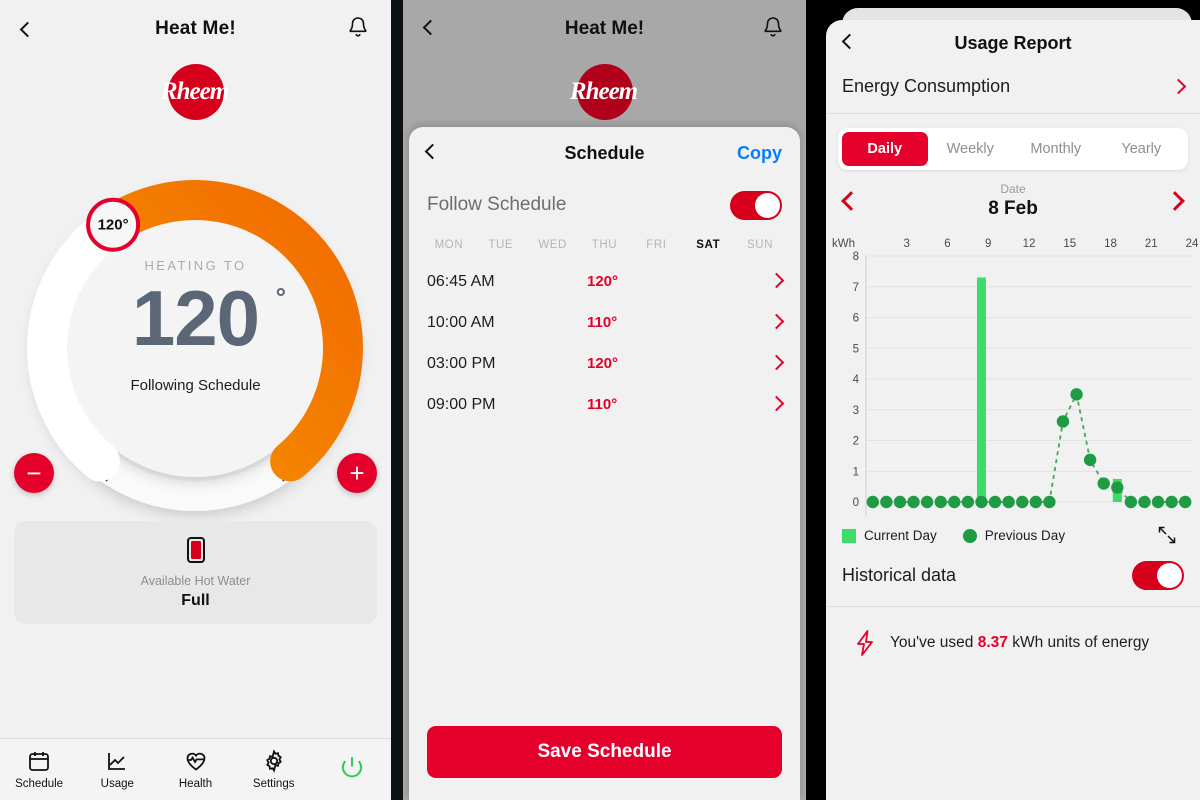  I want to click on schedule-row: 09:00 PM 110°, so click(604, 404).